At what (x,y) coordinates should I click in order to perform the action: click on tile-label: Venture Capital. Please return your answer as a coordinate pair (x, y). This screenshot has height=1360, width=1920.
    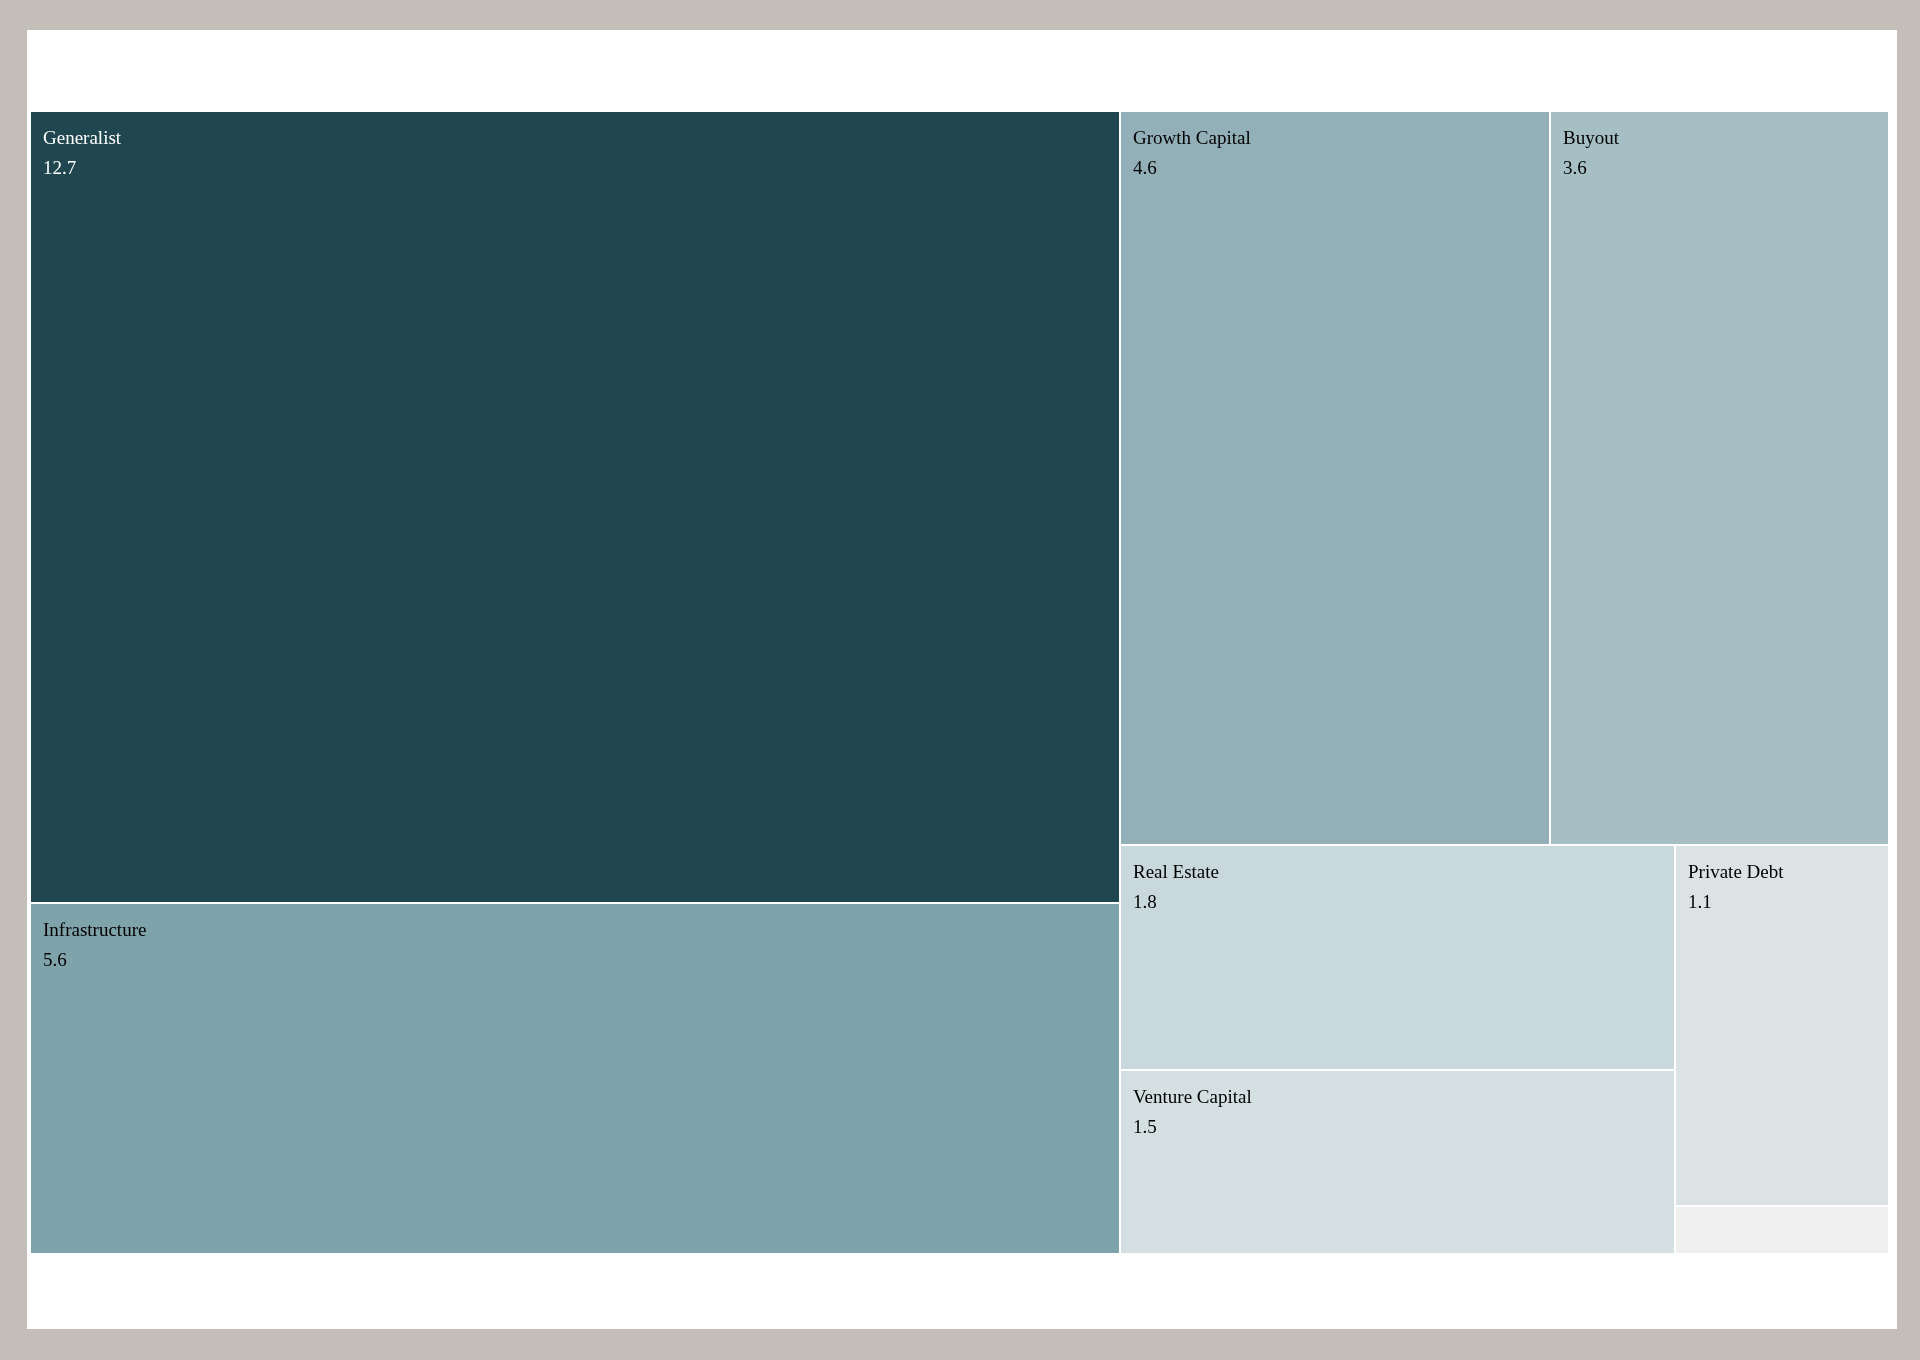
    Looking at the image, I should click on (1192, 1097).